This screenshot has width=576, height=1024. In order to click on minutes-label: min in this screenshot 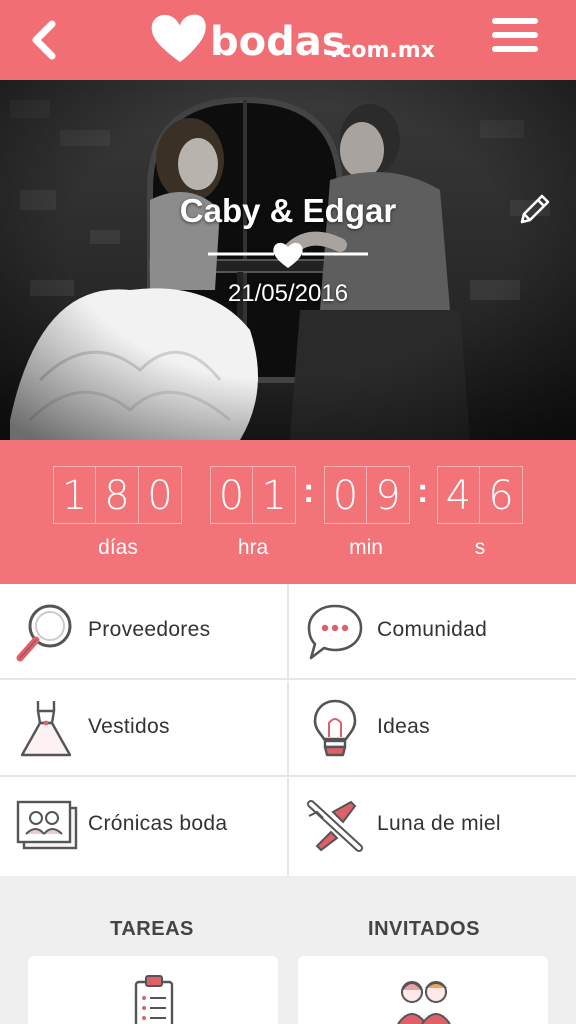, I will do `click(366, 547)`.